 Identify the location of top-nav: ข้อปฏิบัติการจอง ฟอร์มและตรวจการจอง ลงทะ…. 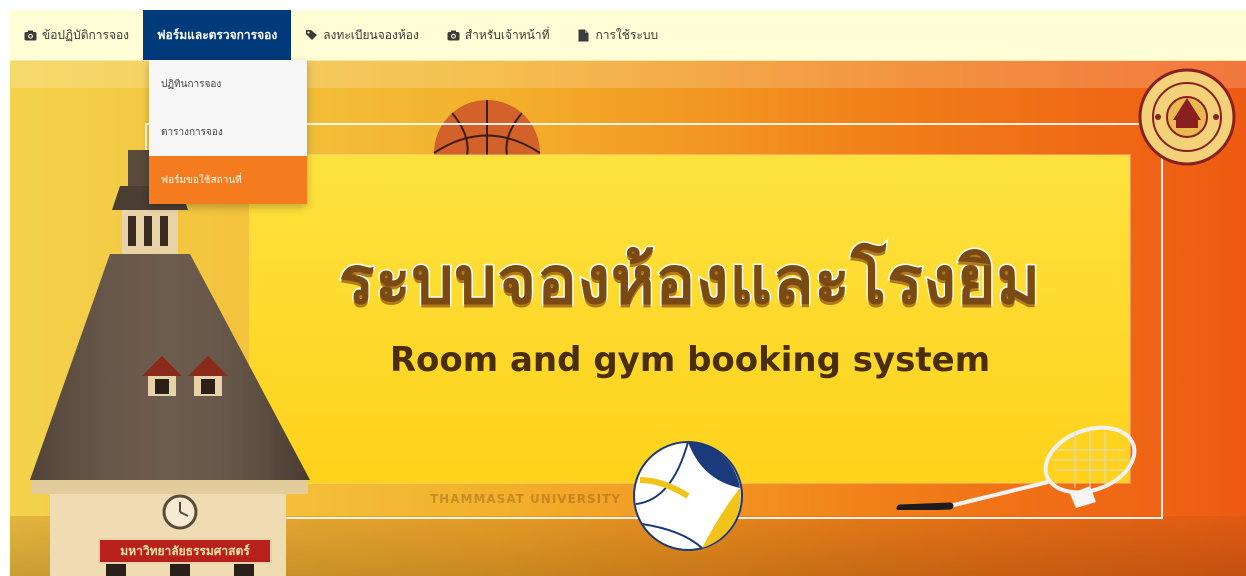
(628, 35).